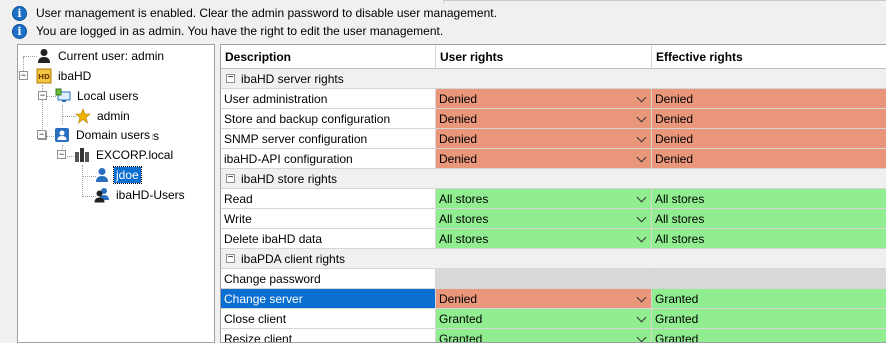 The width and height of the screenshot is (886, 343). I want to click on table-row: Change server Denied Granted, so click(553, 299).